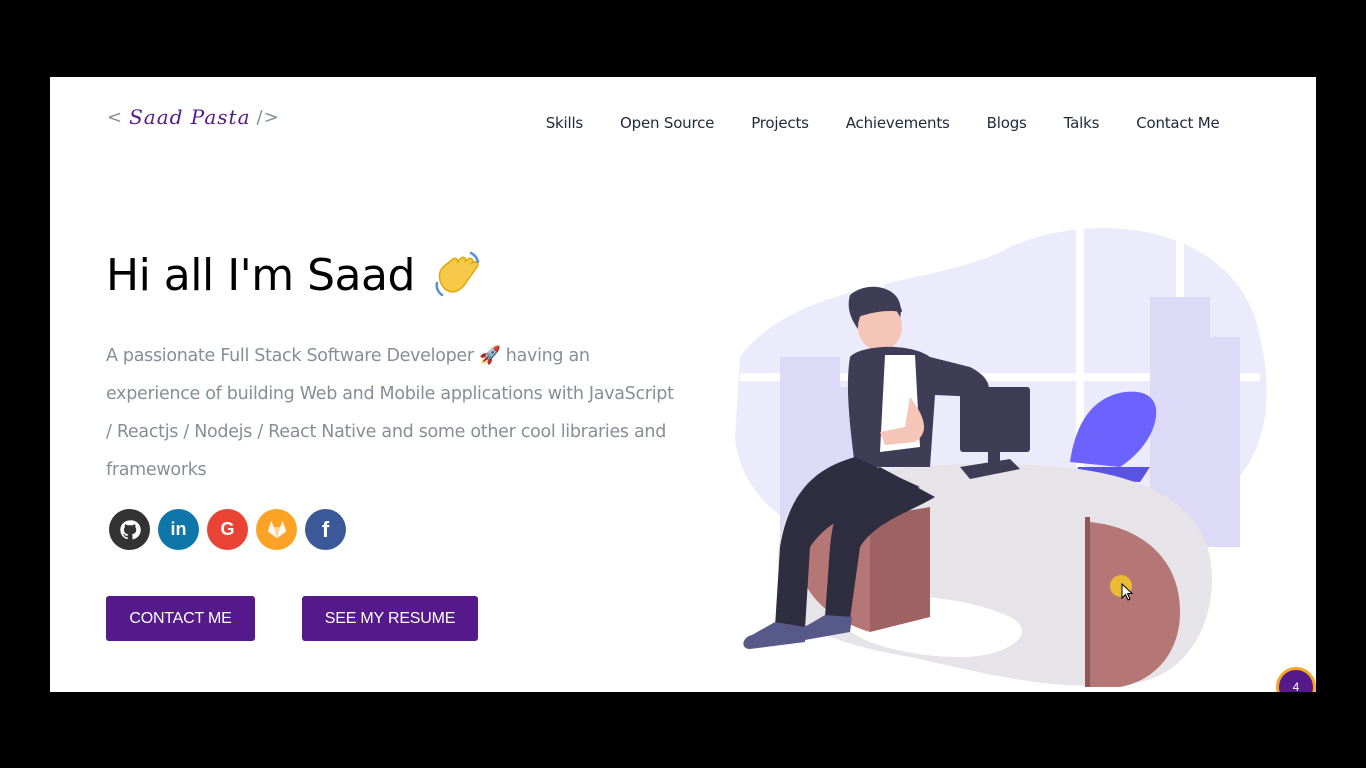 Image resolution: width=1366 pixels, height=768 pixels. Describe the element at coordinates (457, 274) in the screenshot. I see `waving-hand-icon` at that location.